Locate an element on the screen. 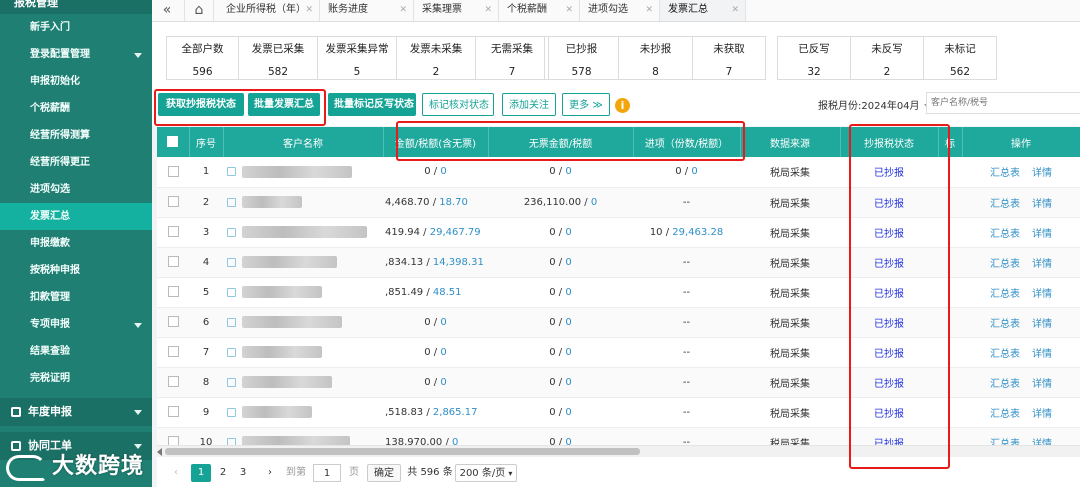  stat-cell: 未获取 7 is located at coordinates (729, 58).